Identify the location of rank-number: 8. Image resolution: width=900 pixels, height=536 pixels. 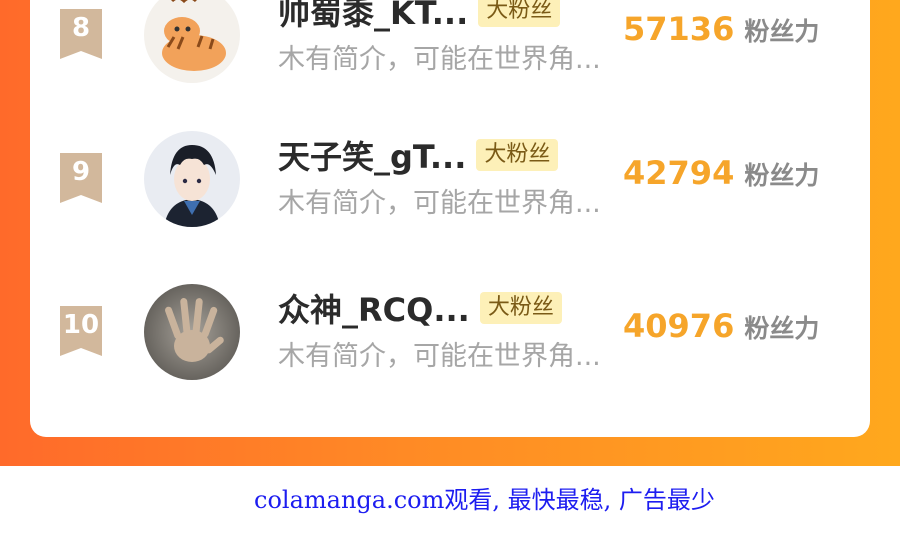
(81, 28).